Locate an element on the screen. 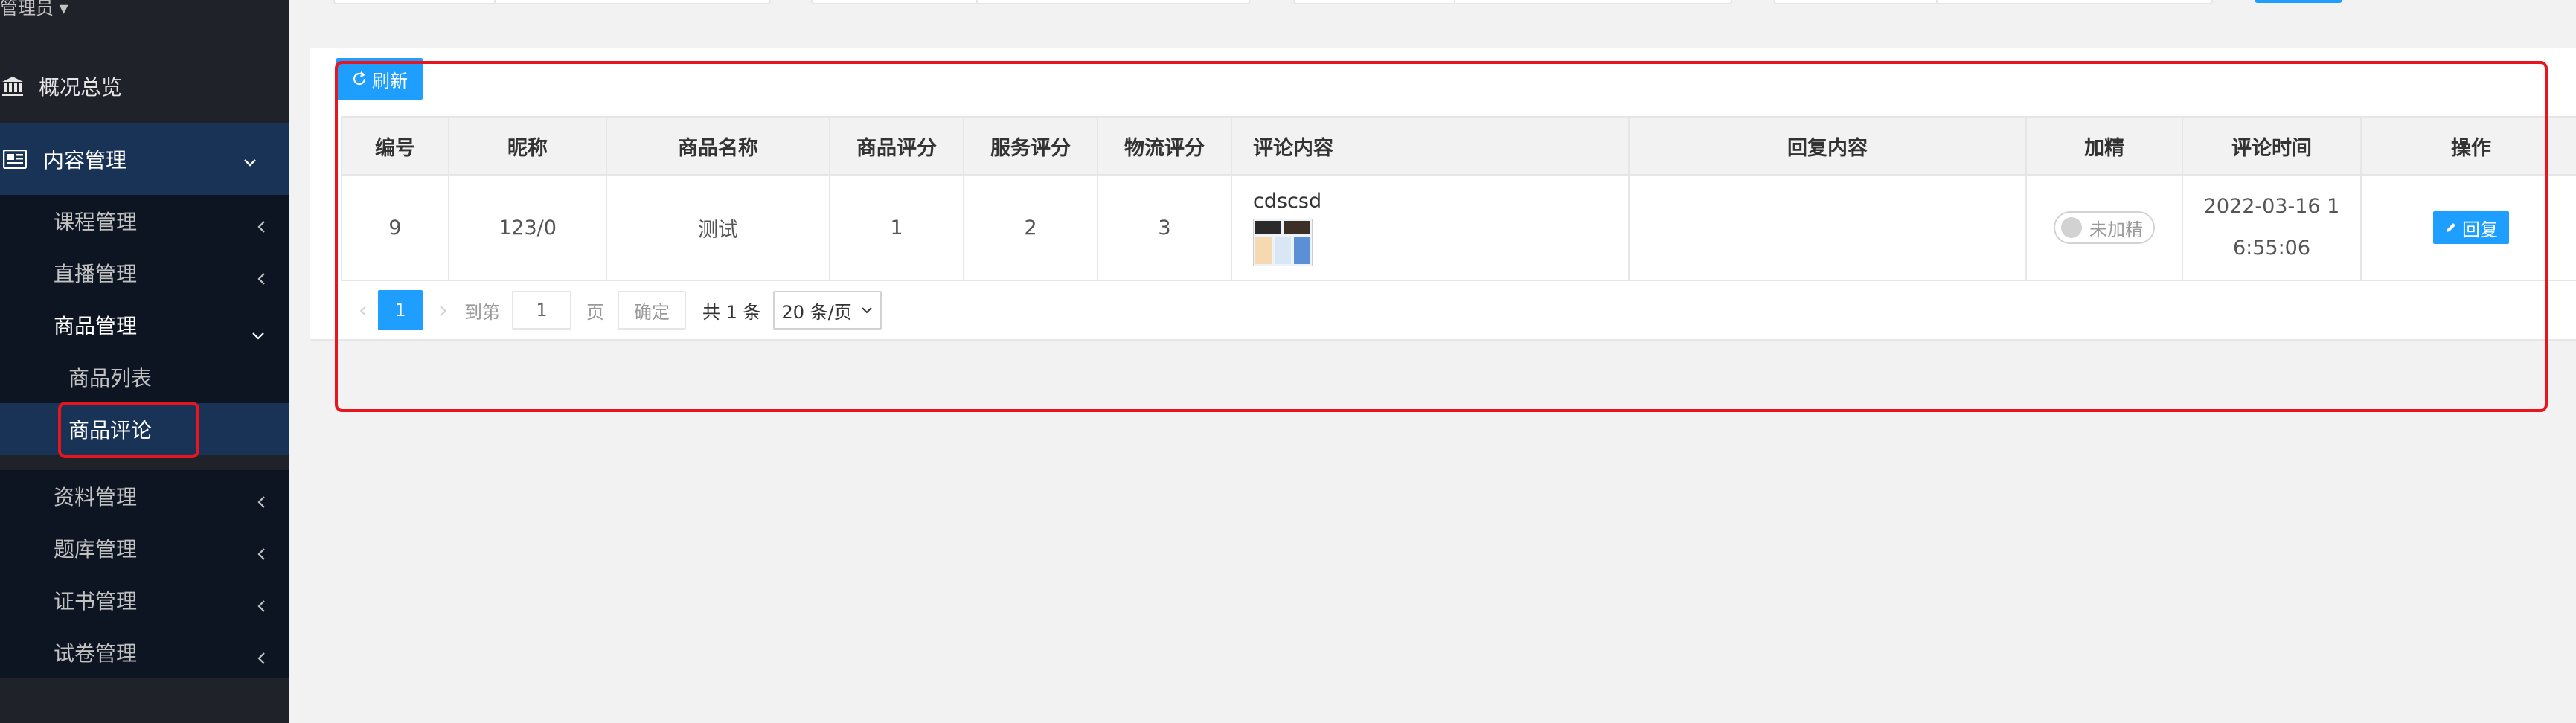  bank-icon is located at coordinates (14, 86).